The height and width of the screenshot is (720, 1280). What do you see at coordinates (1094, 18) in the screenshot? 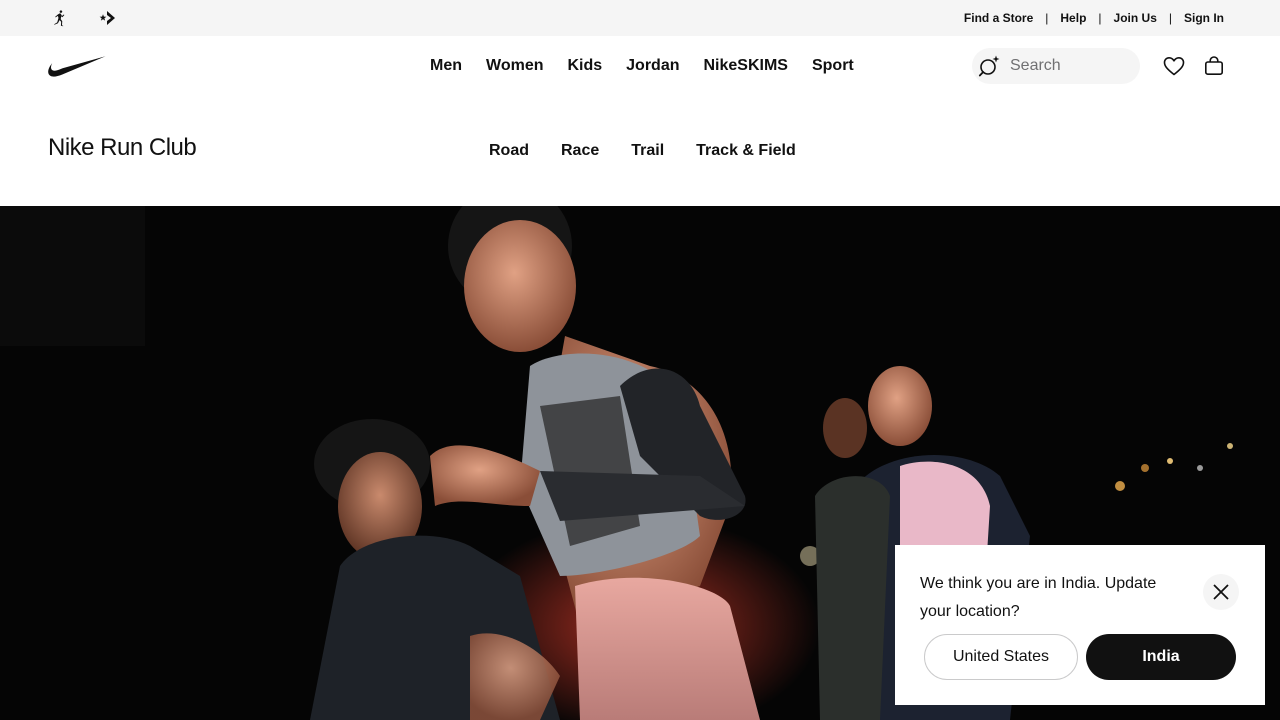
I see `utility-links: Find a Store | Help | Join Us | Sign In` at bounding box center [1094, 18].